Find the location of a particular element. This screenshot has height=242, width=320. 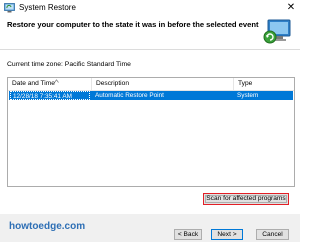

sort-arrow-icon is located at coordinates (56, 81).